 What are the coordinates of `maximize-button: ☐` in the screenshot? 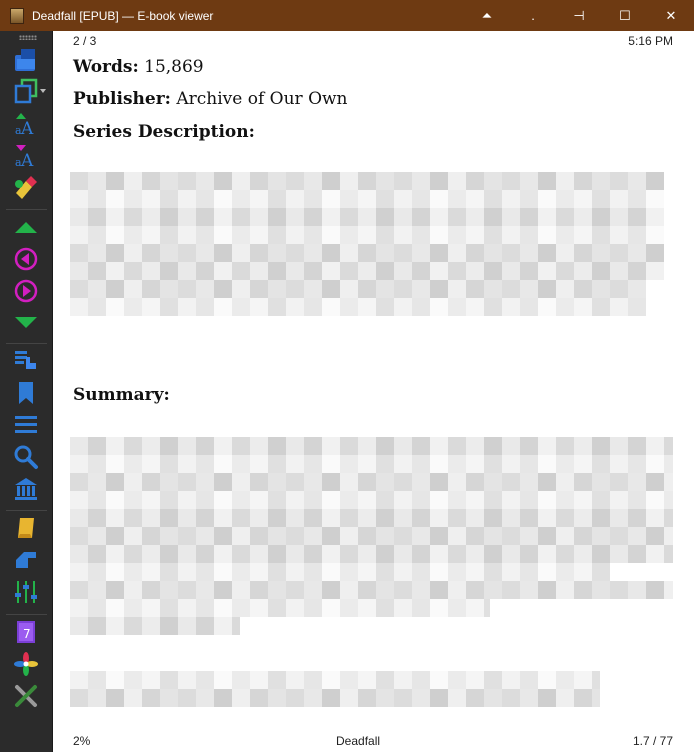 It's located at (625, 15).